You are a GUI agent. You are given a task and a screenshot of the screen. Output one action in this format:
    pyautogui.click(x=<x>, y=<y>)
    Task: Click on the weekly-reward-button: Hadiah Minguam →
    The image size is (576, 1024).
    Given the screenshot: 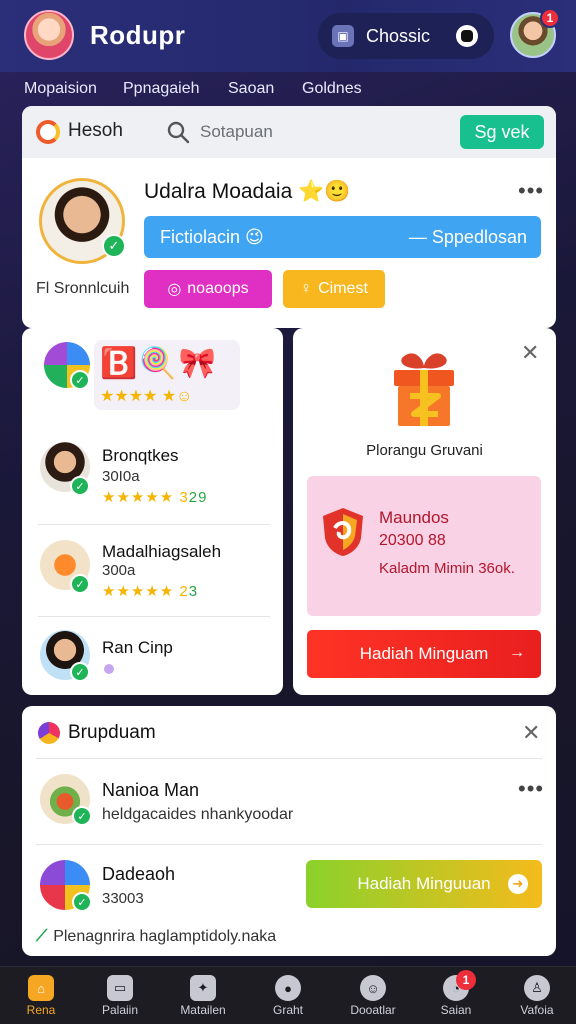 What is the action you would take?
    pyautogui.click(x=424, y=654)
    